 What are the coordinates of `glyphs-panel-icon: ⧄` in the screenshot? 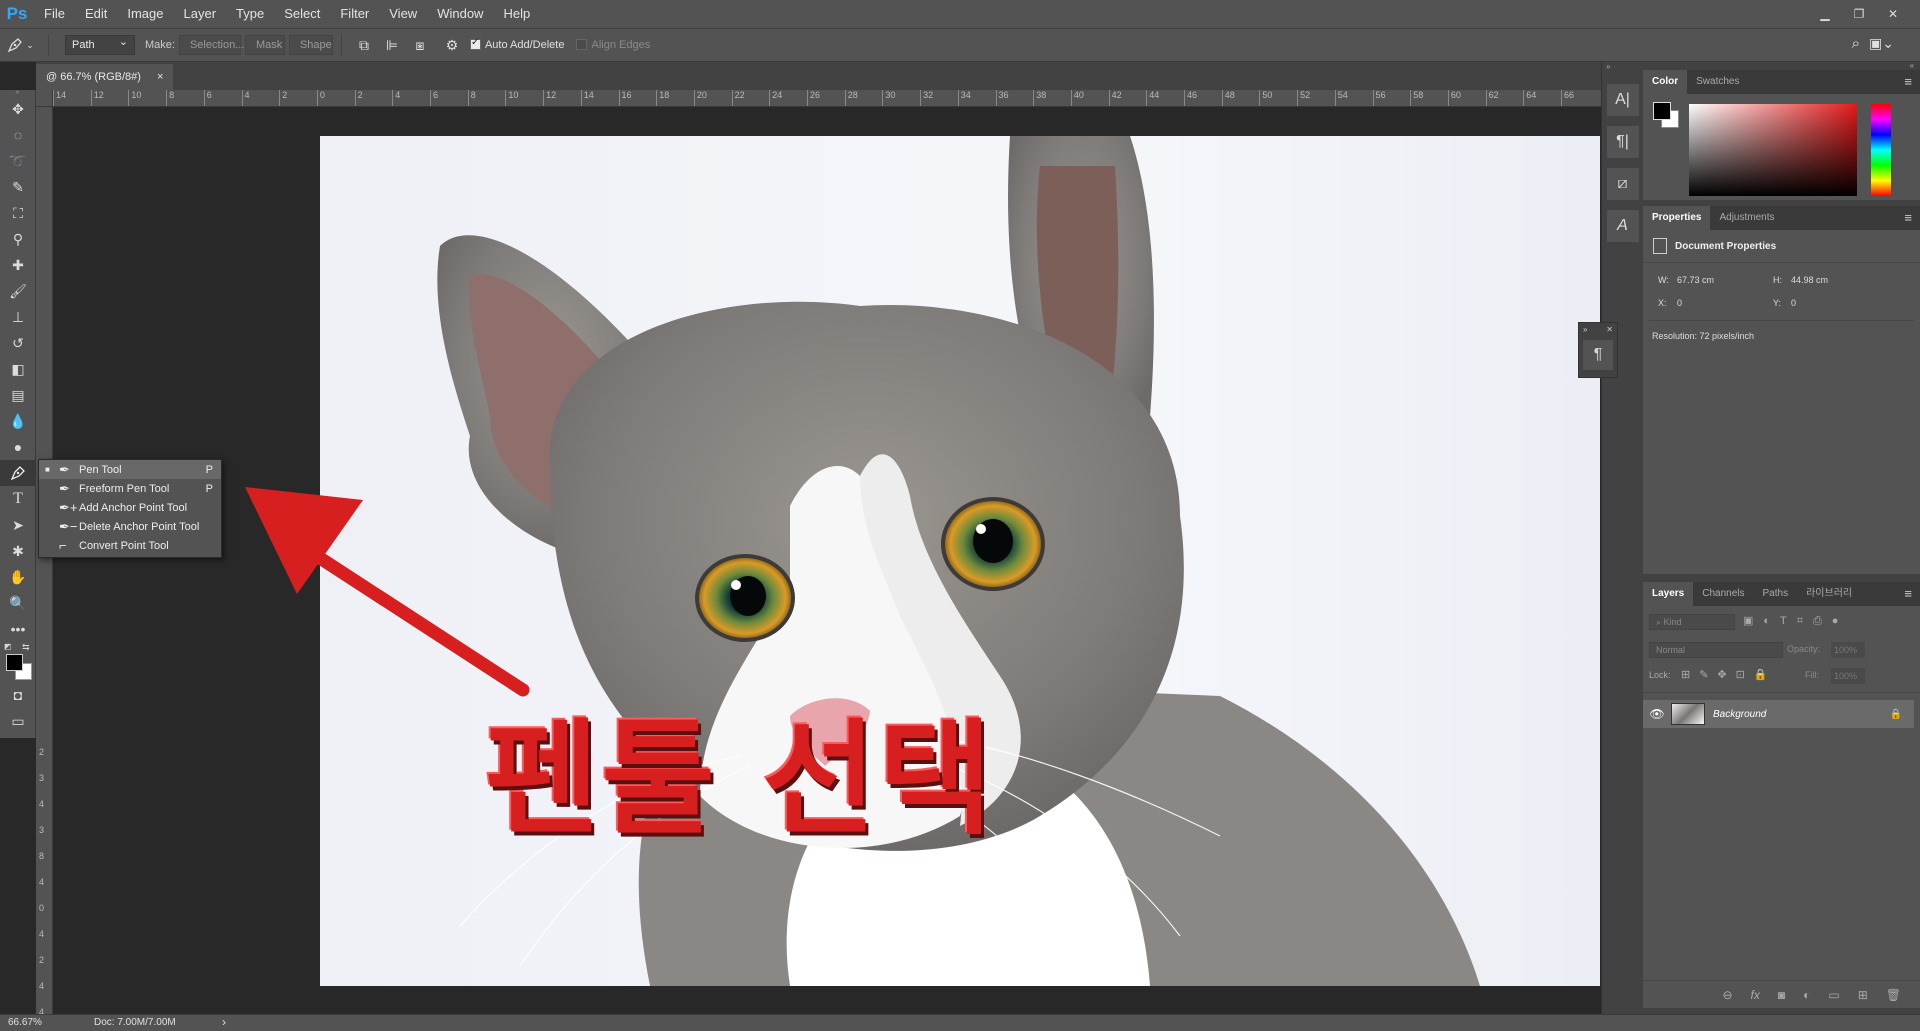 It's located at (1622, 184).